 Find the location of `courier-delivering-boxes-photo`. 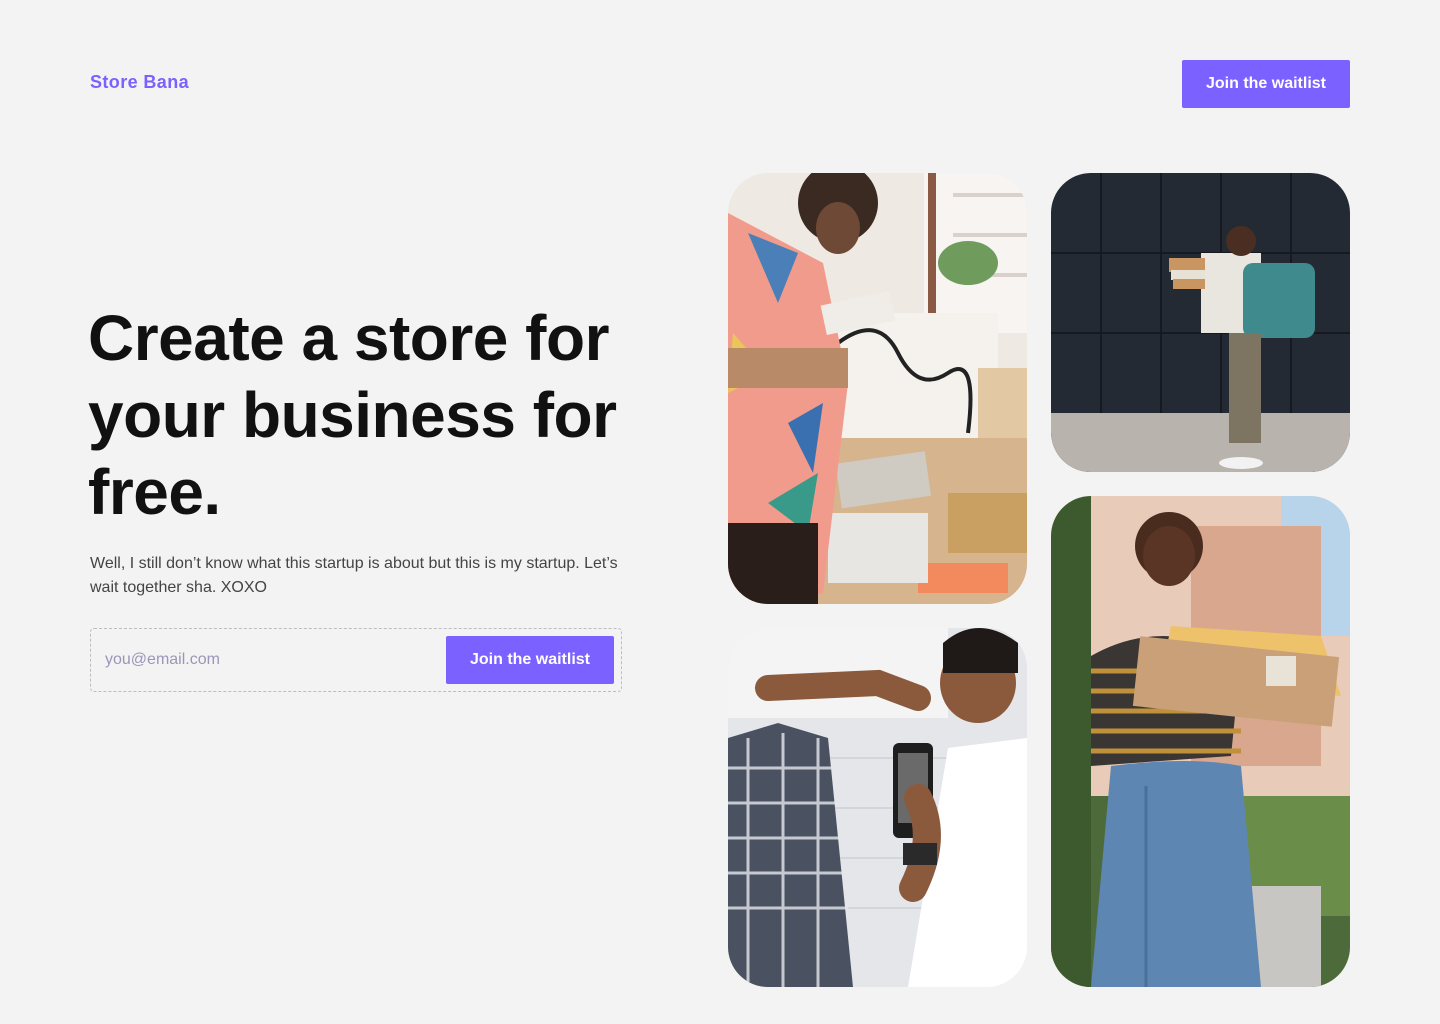

courier-delivering-boxes-photo is located at coordinates (1200, 322).